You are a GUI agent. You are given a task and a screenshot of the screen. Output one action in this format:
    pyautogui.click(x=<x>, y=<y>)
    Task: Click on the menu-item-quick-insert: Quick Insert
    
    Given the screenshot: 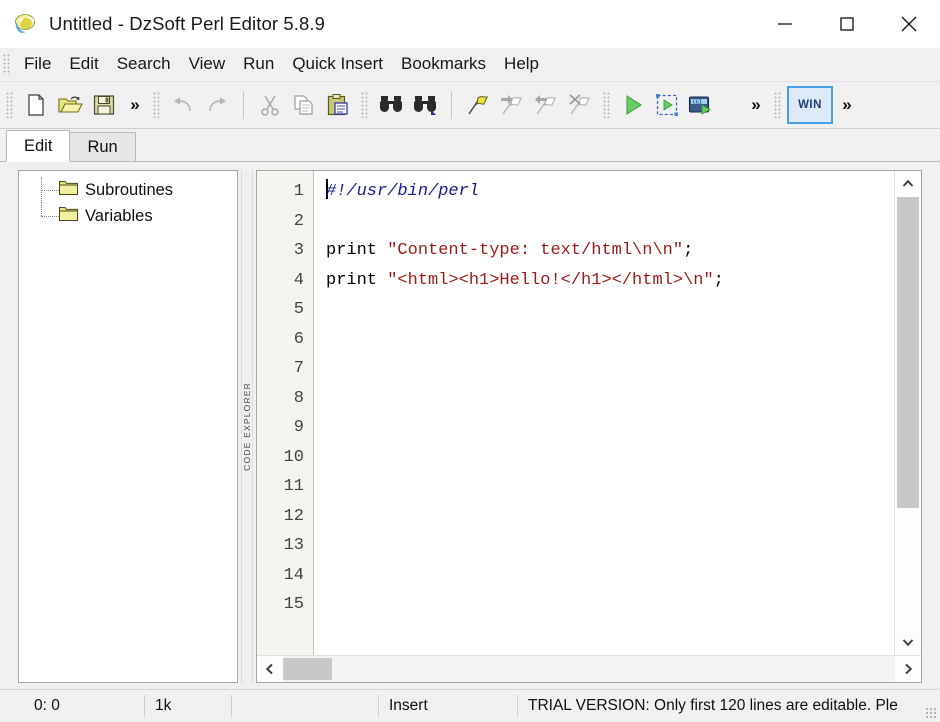 What is the action you would take?
    pyautogui.click(x=337, y=64)
    